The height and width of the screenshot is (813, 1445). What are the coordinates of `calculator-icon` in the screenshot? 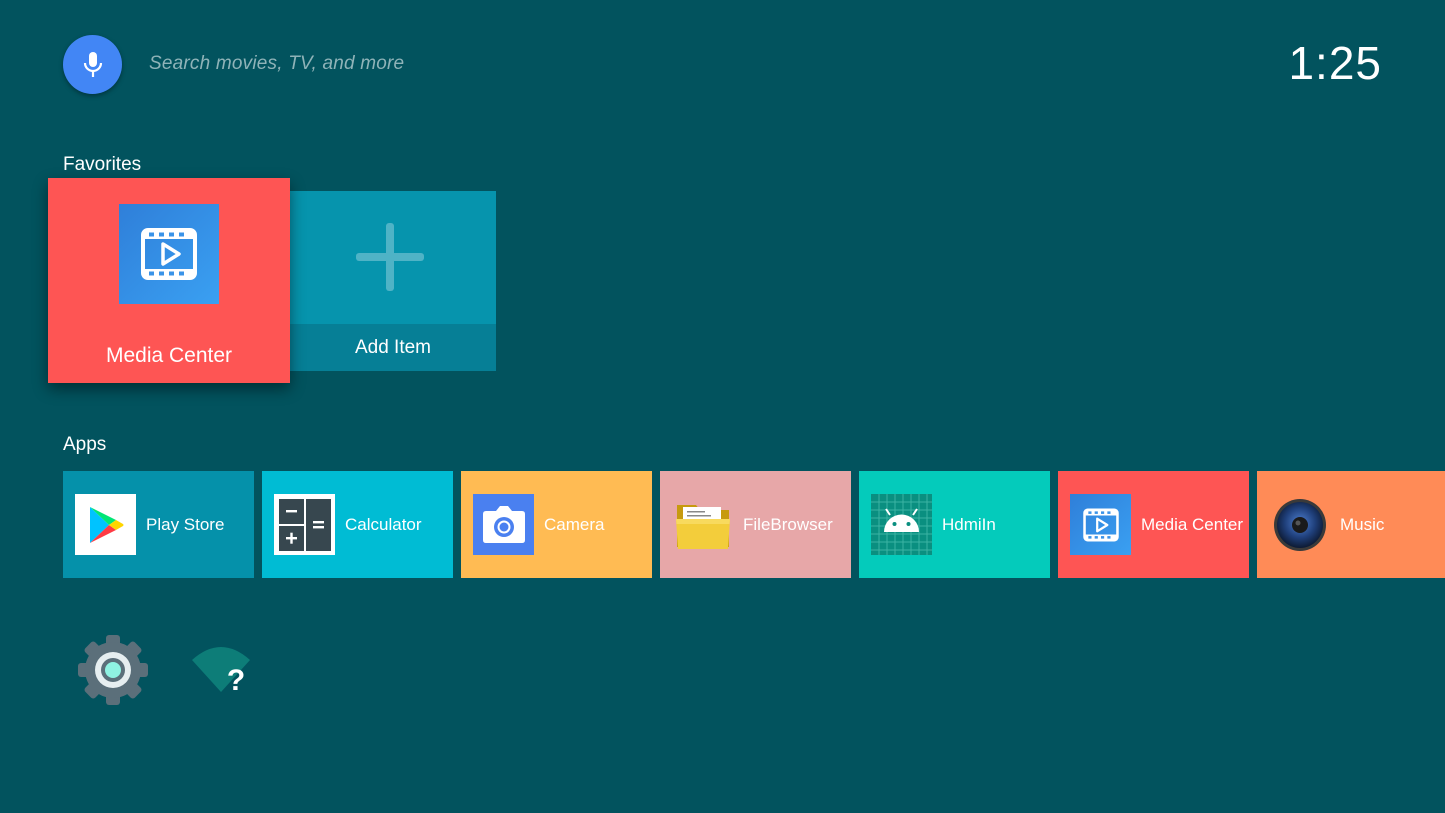 It's located at (304, 524).